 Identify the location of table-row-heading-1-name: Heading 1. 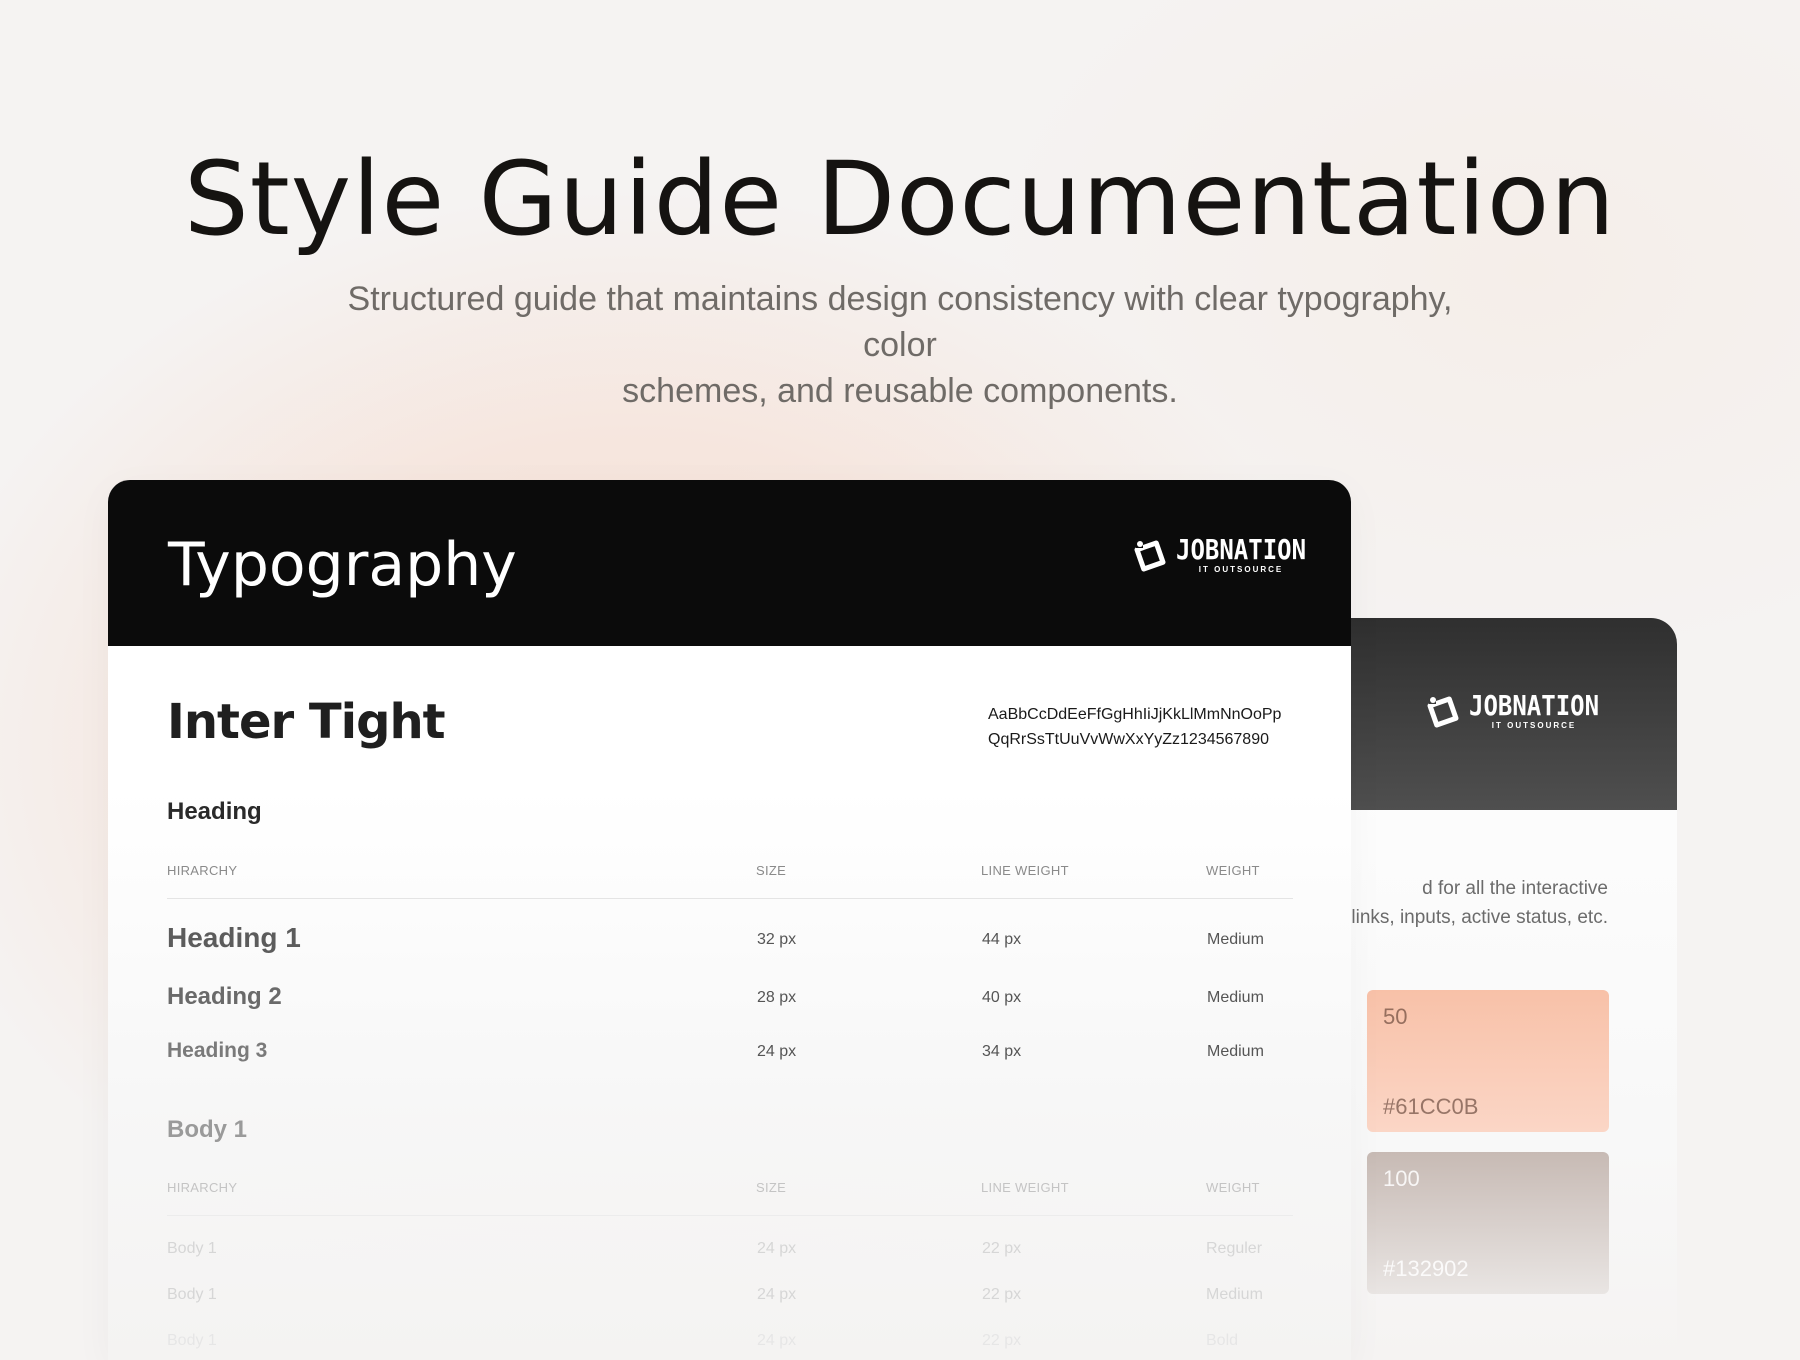
(234, 937).